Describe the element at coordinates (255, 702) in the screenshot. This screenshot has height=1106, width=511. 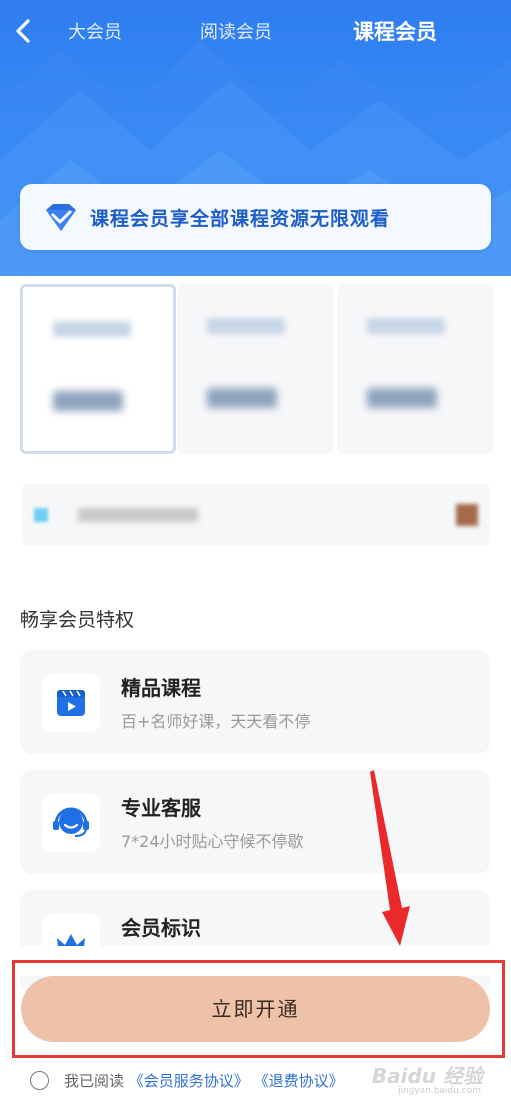
I see `privilege-card: 精品课程 百+名师好课，天天看不停` at that location.